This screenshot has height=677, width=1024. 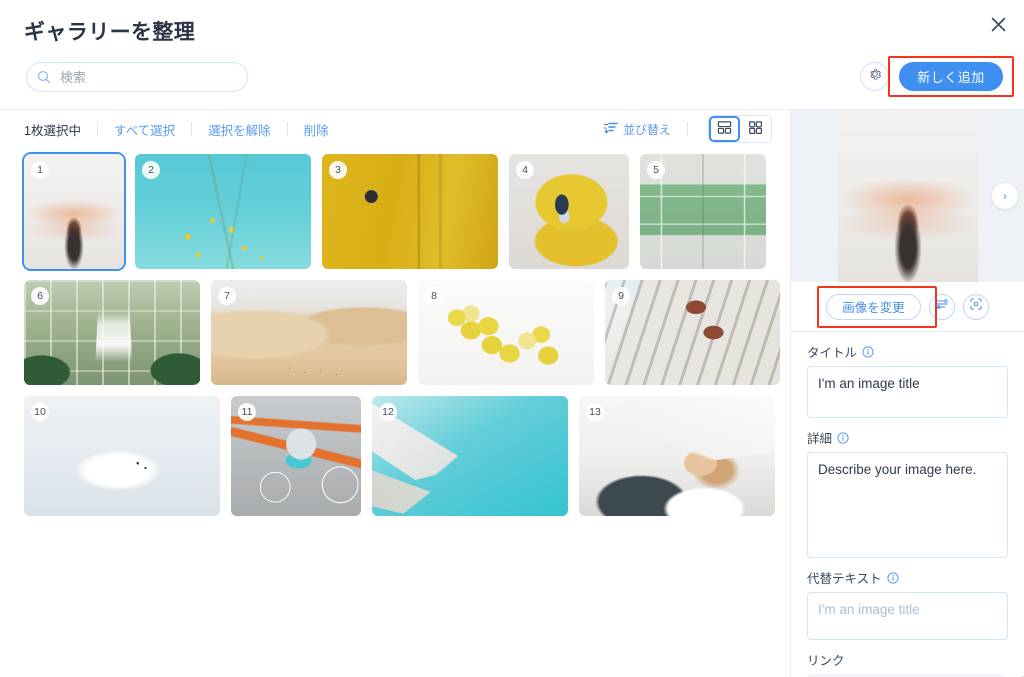 What do you see at coordinates (907, 659) in the screenshot?
I see `link-label-row: リンク` at bounding box center [907, 659].